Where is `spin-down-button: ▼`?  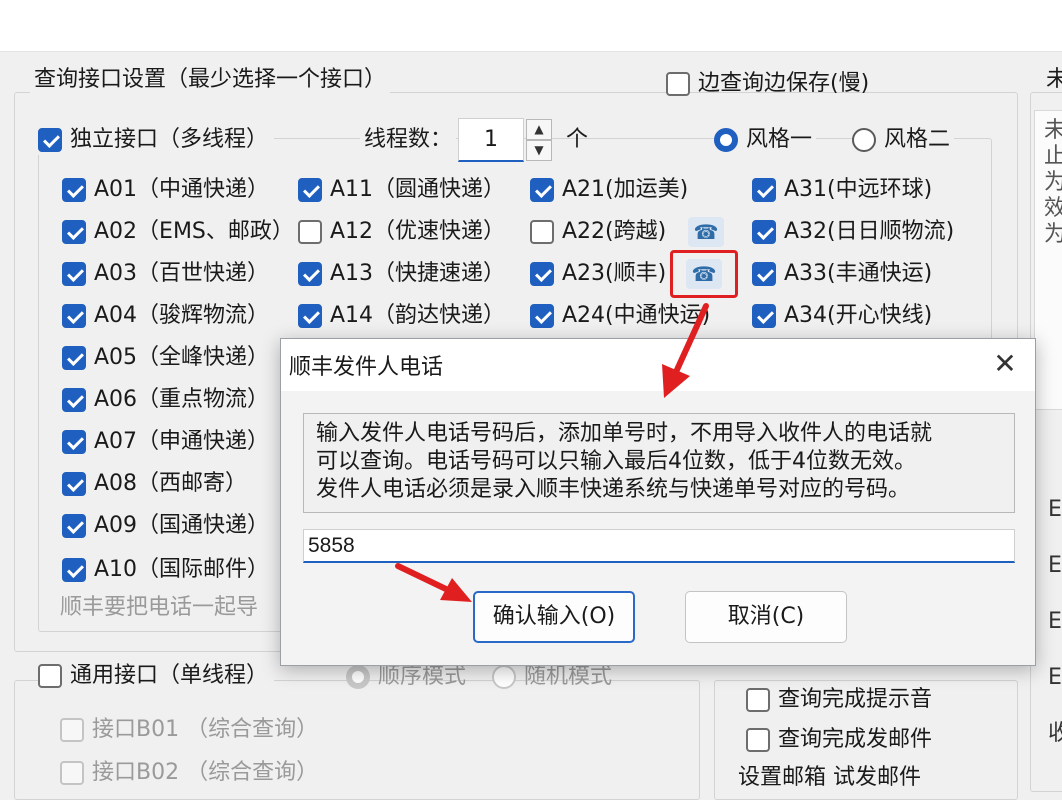 spin-down-button: ▼ is located at coordinates (539, 150).